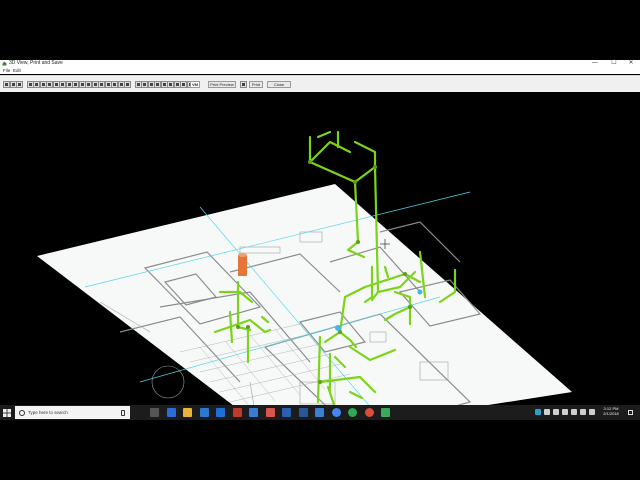 Image resolution: width=640 pixels, height=480 pixels. Describe the element at coordinates (36, 63) in the screenshot. I see `window-title: 3D View, Print and Save` at that location.